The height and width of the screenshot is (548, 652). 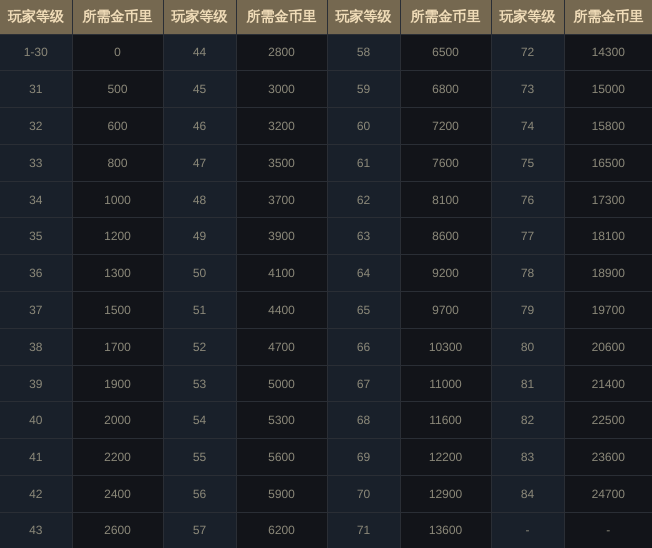 What do you see at coordinates (281, 530) in the screenshot?
I see `table-cell: 6200` at bounding box center [281, 530].